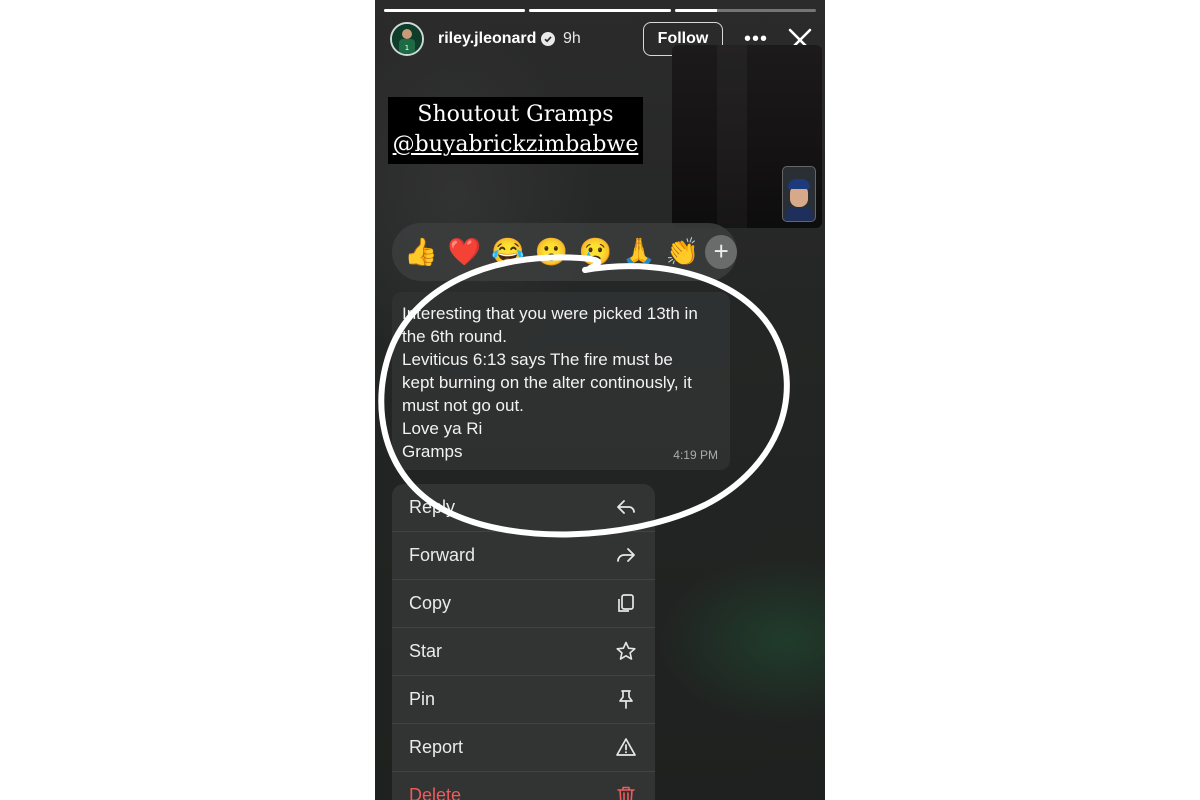  Describe the element at coordinates (435, 792) in the screenshot. I see `menu-item-label: Delete` at that location.